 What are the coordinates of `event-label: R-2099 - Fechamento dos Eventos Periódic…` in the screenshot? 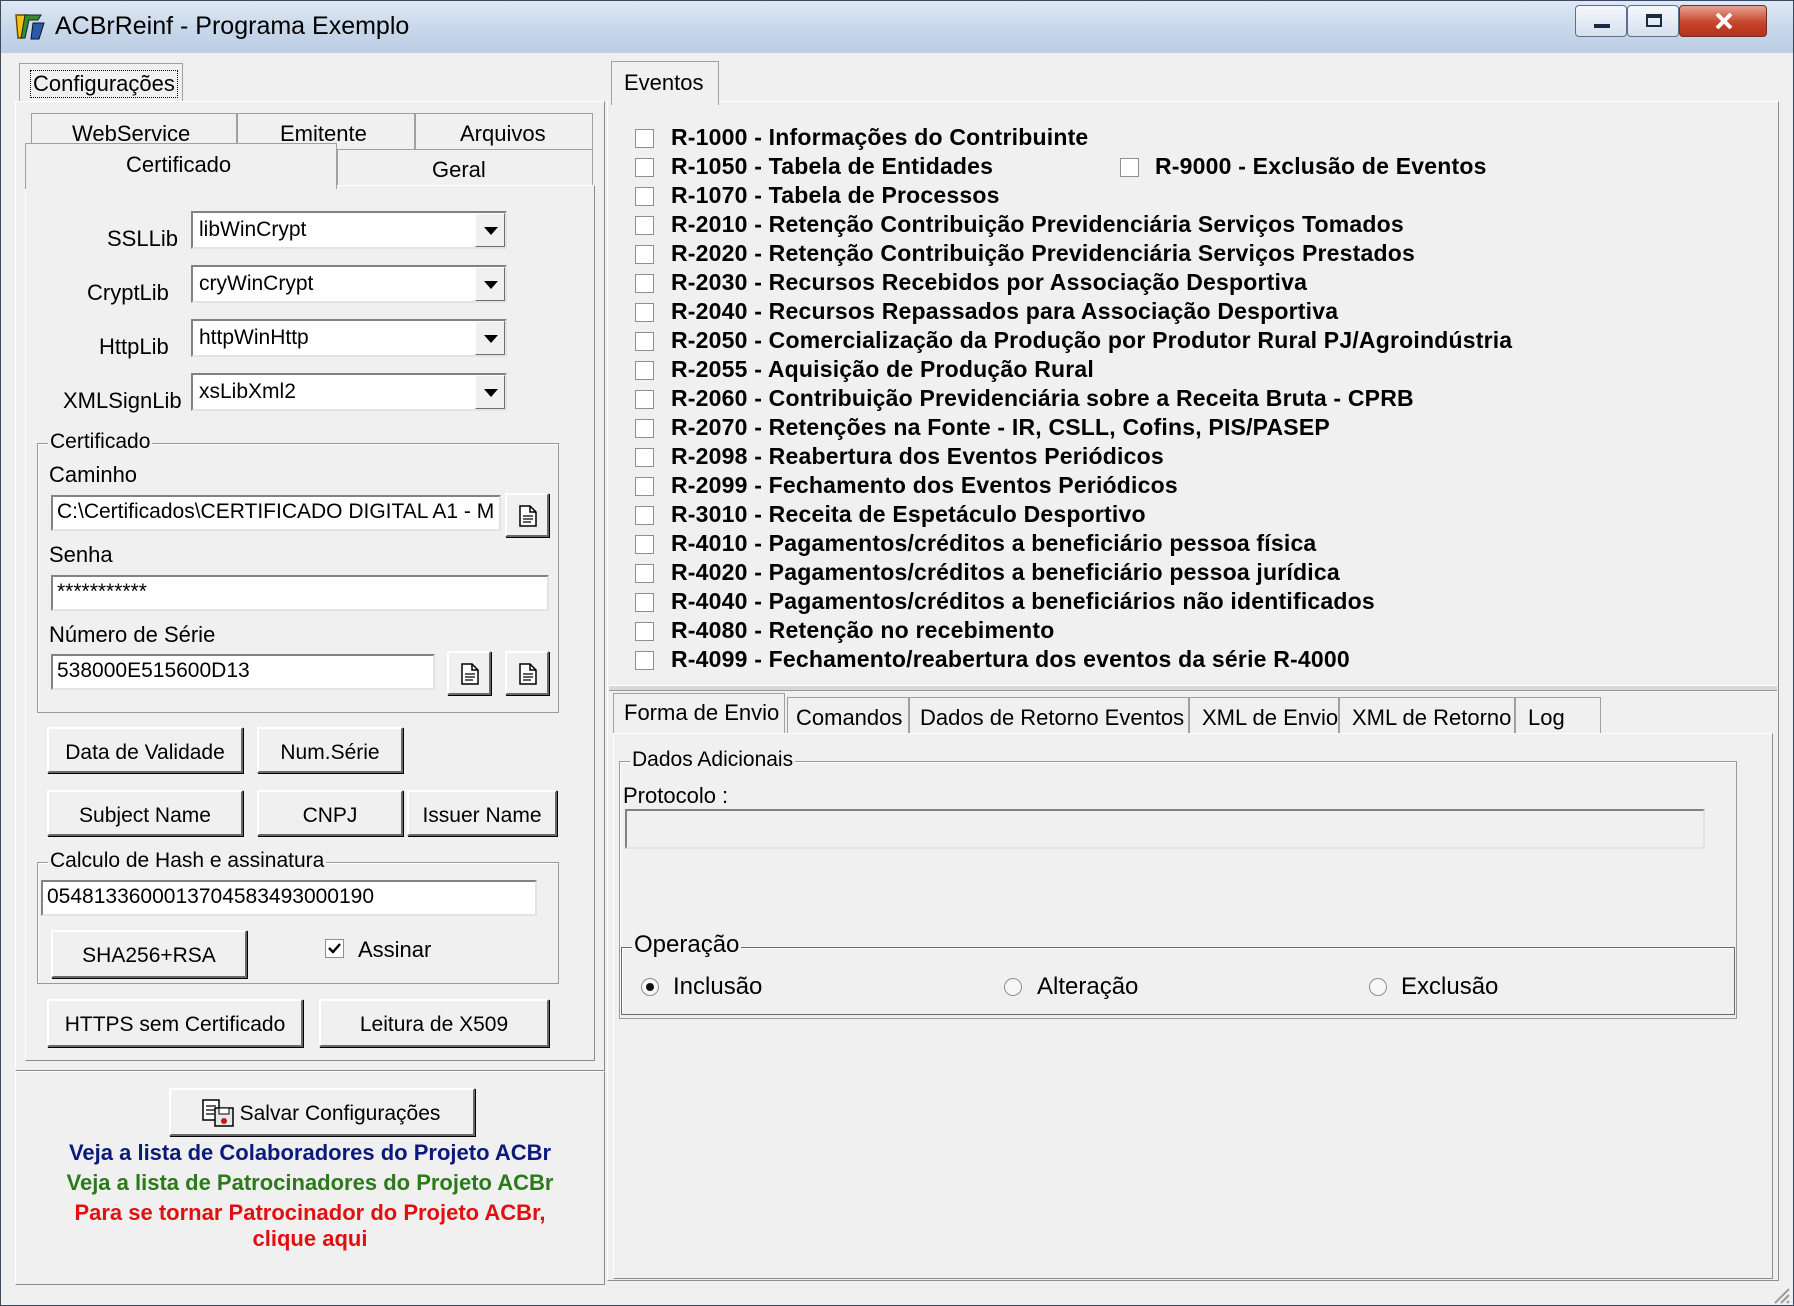 It's located at (924, 485).